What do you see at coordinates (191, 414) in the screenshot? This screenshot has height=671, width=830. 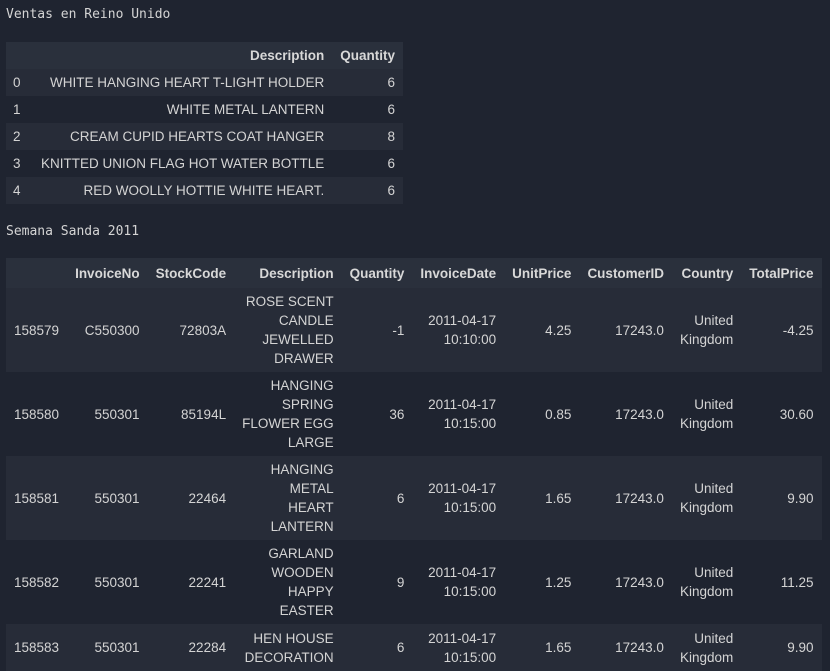 I see `stock-code-cell: 85194L` at bounding box center [191, 414].